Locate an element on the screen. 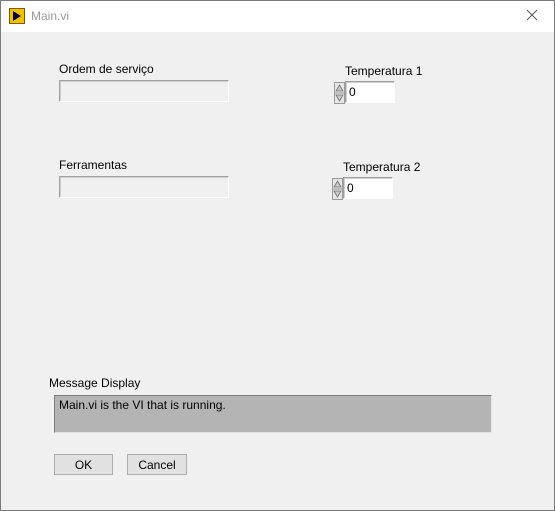 The image size is (555, 511). labview-vi-icon is located at coordinates (17, 16).